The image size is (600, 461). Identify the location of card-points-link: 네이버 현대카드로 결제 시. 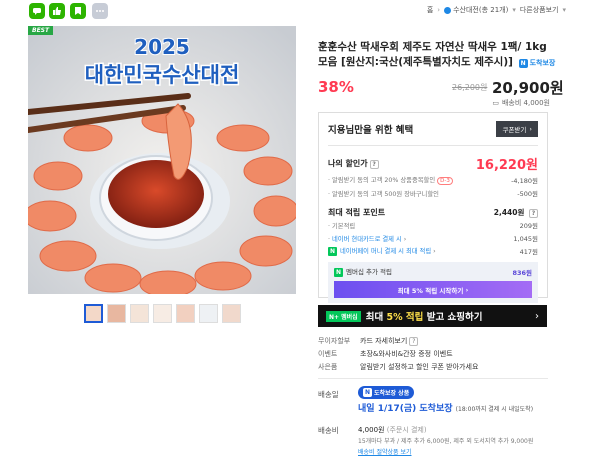
(367, 239).